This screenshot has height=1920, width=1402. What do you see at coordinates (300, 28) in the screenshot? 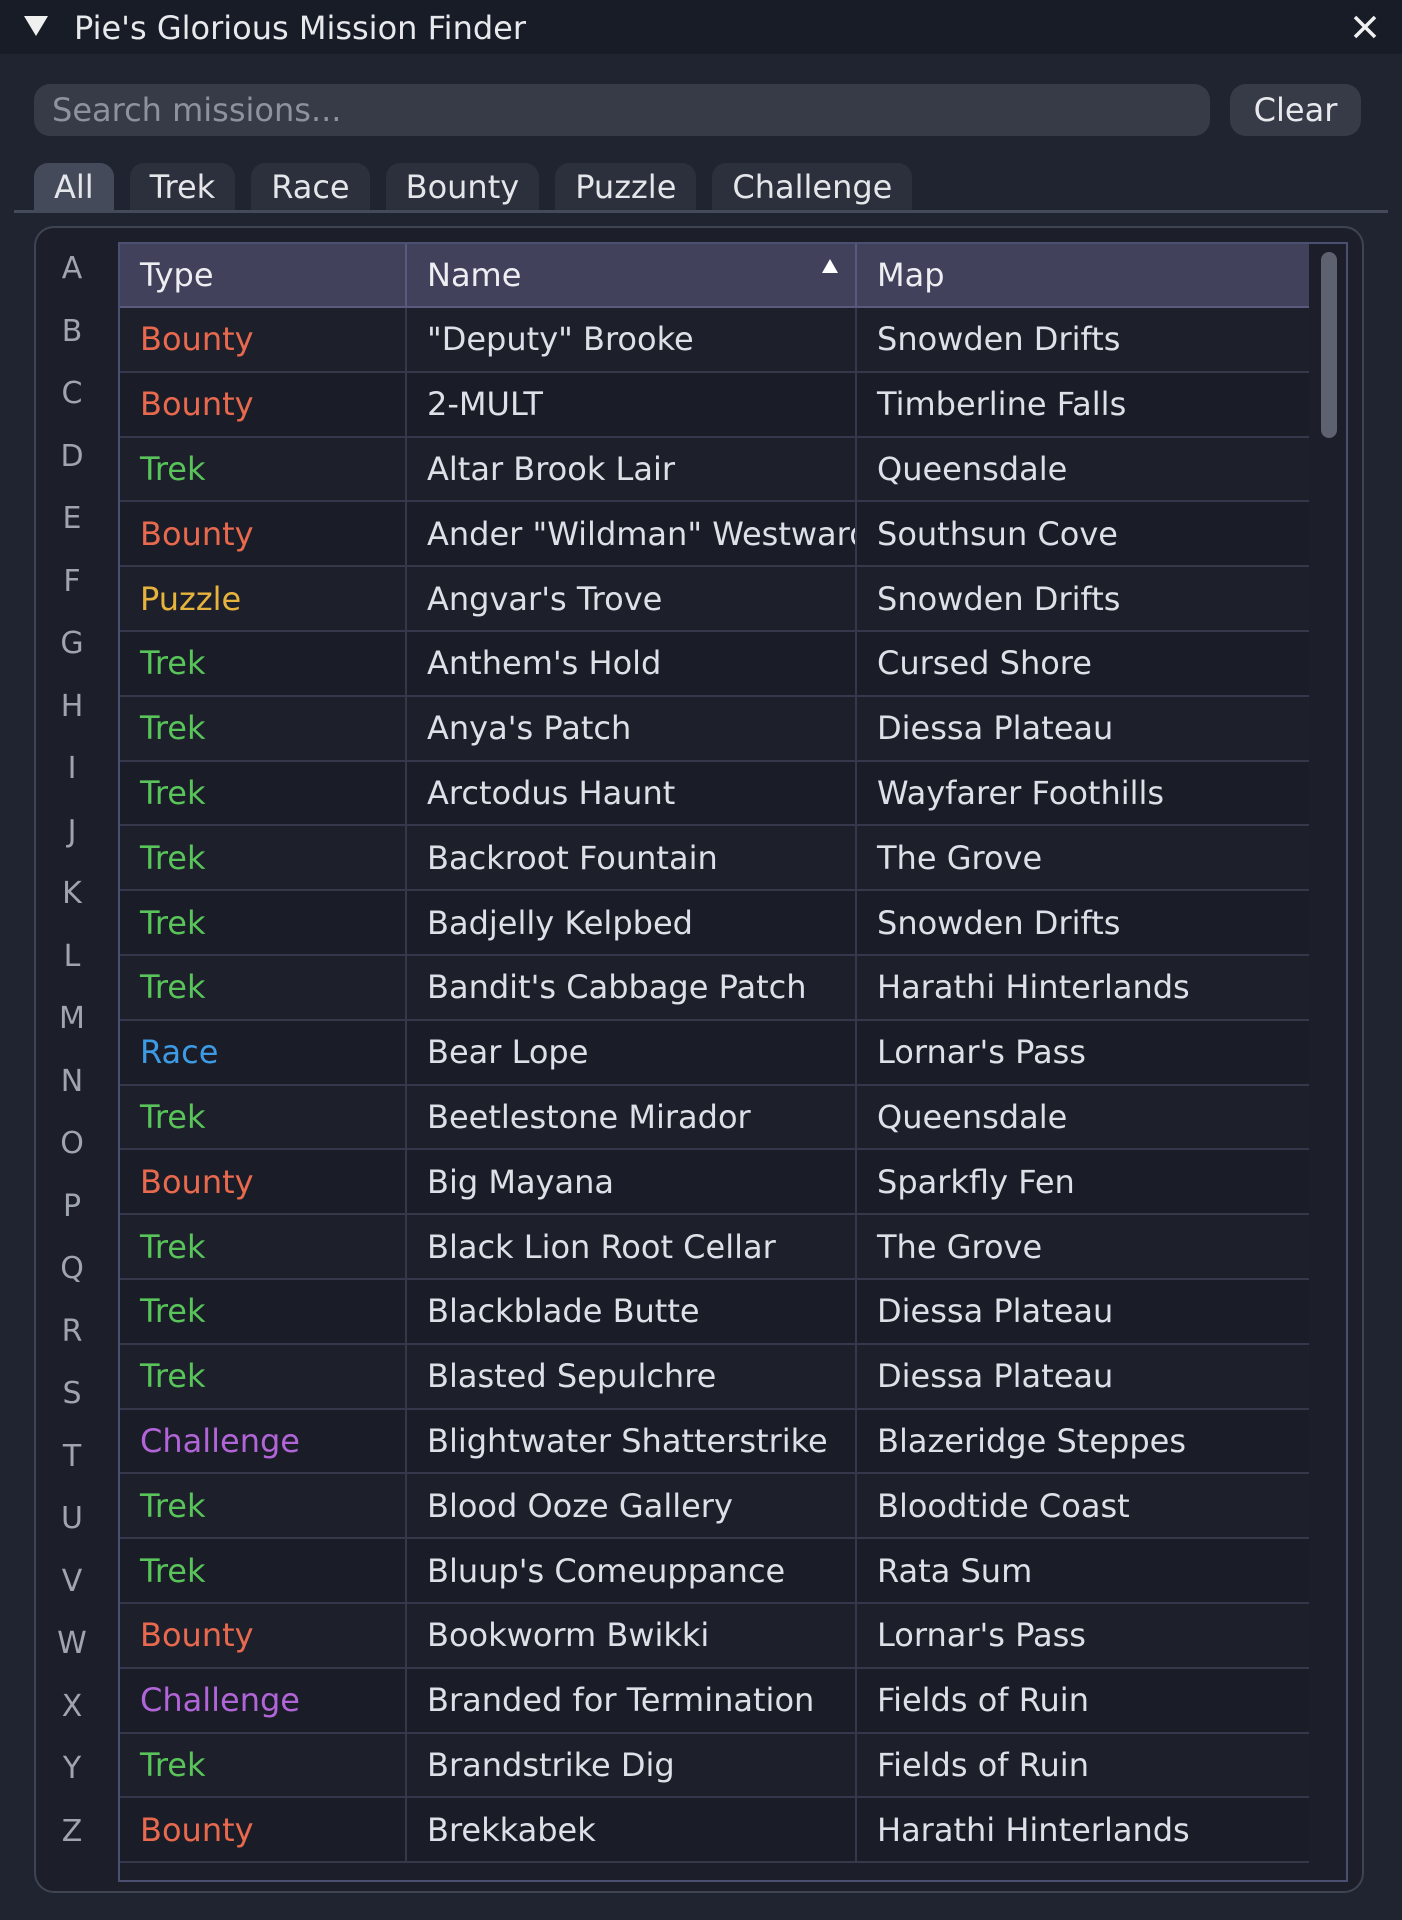
I see `window-title: Pie's Glorious Mission Finder` at bounding box center [300, 28].